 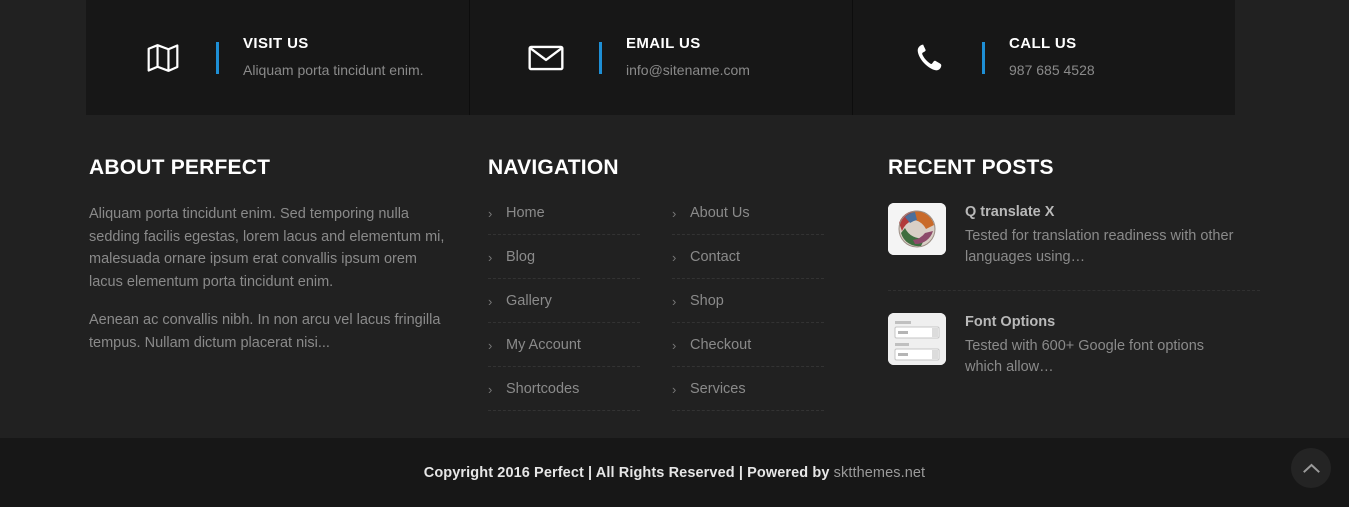 What do you see at coordinates (688, 70) in the screenshot?
I see `contact-detail: info@sitename.com` at bounding box center [688, 70].